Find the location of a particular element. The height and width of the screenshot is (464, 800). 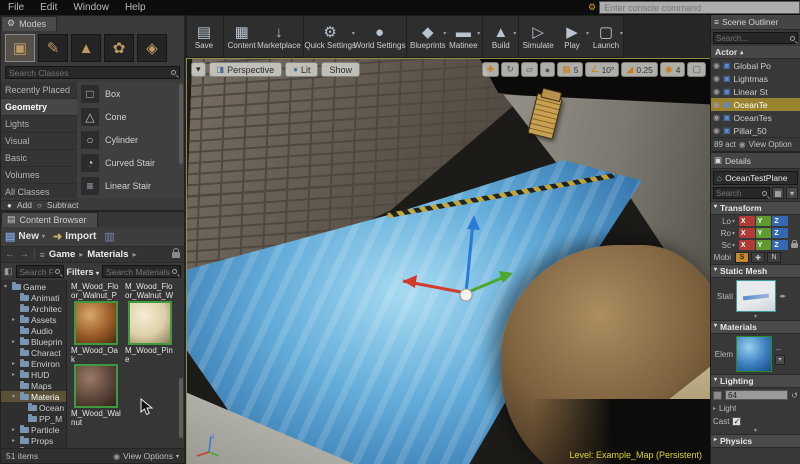

scale-tool-icon: ▱ is located at coordinates (529, 69).